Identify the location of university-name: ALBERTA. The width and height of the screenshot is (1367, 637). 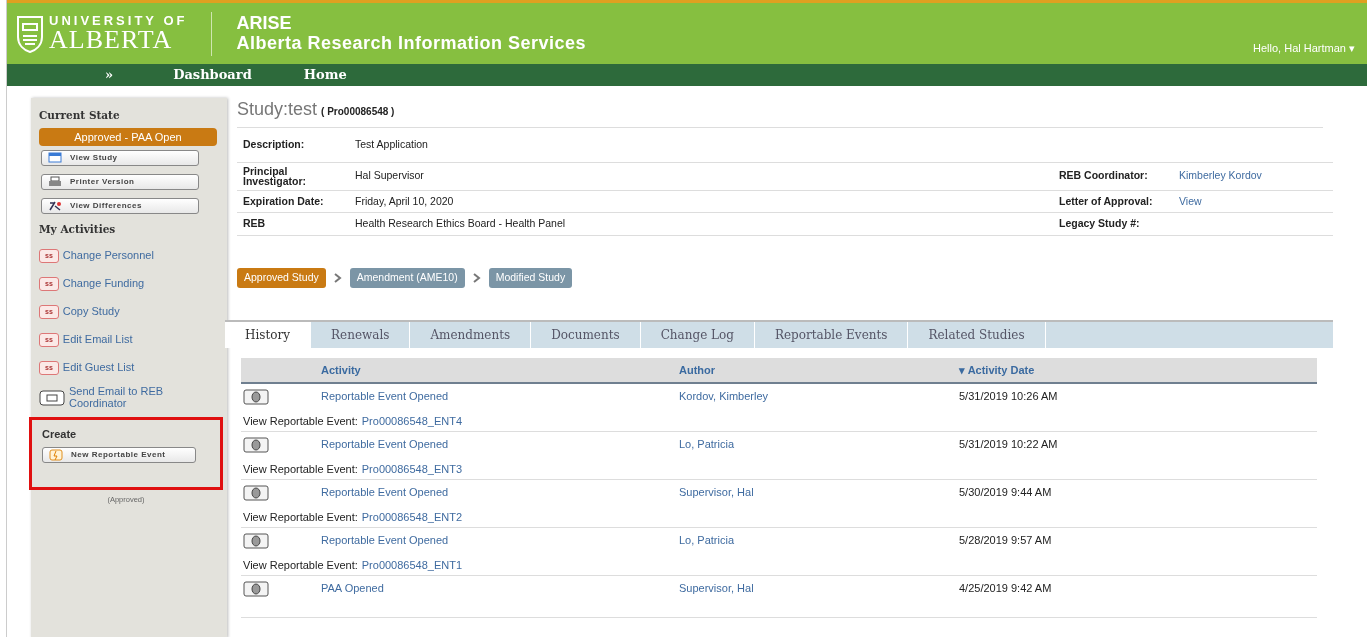
(111, 40).